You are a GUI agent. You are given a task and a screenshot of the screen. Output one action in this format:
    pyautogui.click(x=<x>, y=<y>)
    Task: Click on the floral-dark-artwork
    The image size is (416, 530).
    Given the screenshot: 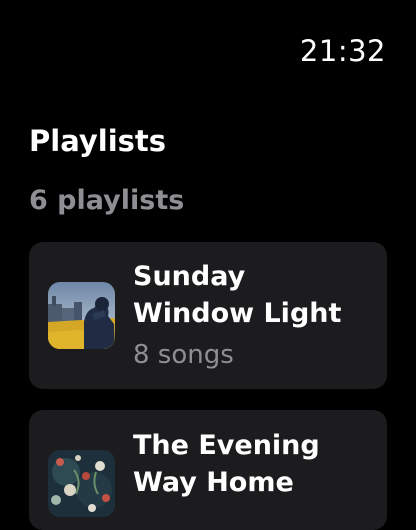 What is the action you would take?
    pyautogui.click(x=81, y=483)
    